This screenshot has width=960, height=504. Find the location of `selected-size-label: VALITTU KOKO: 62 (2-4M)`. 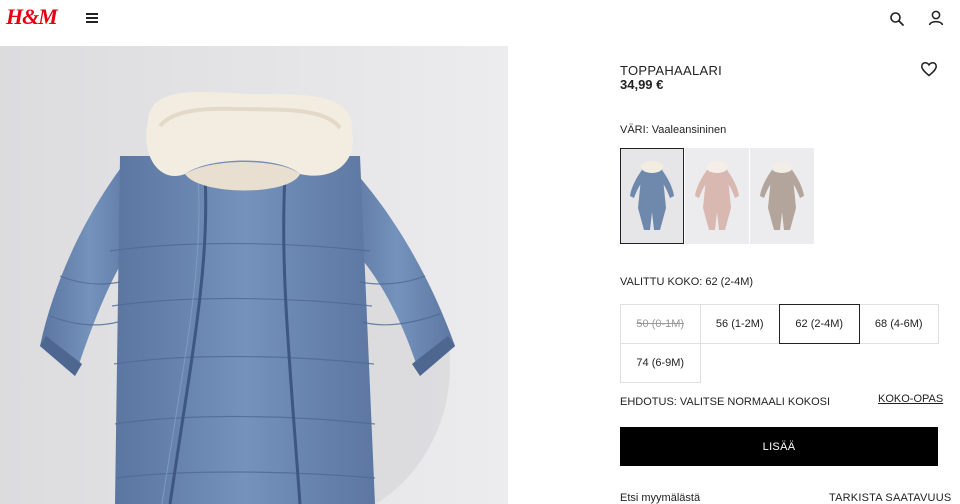

selected-size-label: VALITTU KOKO: 62 (2-4M) is located at coordinates (687, 282).